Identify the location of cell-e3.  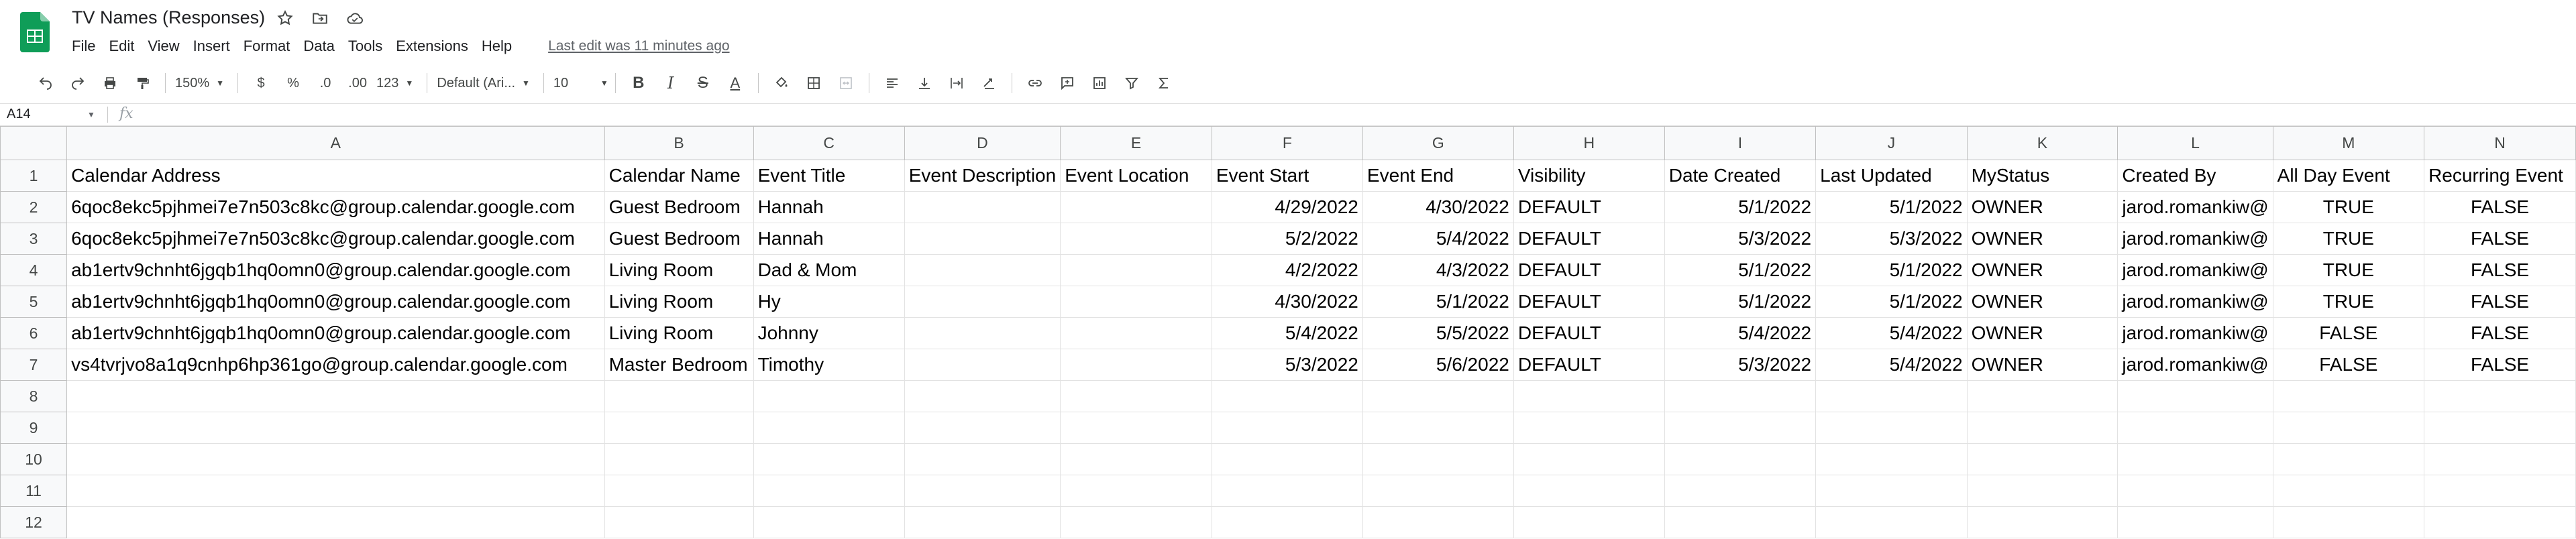
(1136, 239).